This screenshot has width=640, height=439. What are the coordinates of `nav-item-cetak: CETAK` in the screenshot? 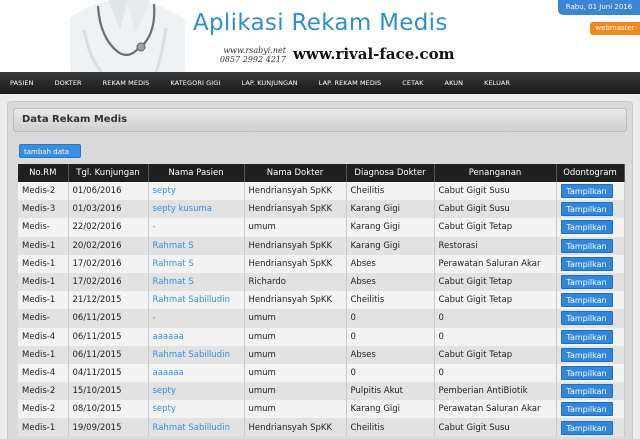 It's located at (412, 83).